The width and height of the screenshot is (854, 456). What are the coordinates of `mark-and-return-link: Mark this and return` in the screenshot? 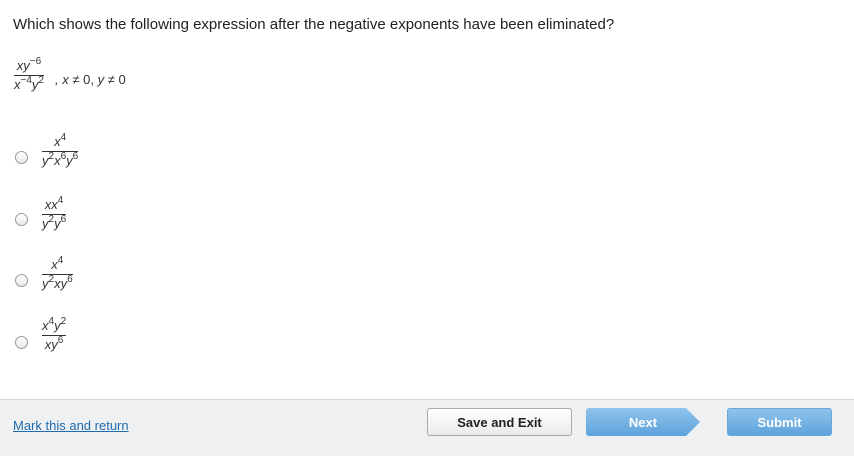 It's located at (71, 425).